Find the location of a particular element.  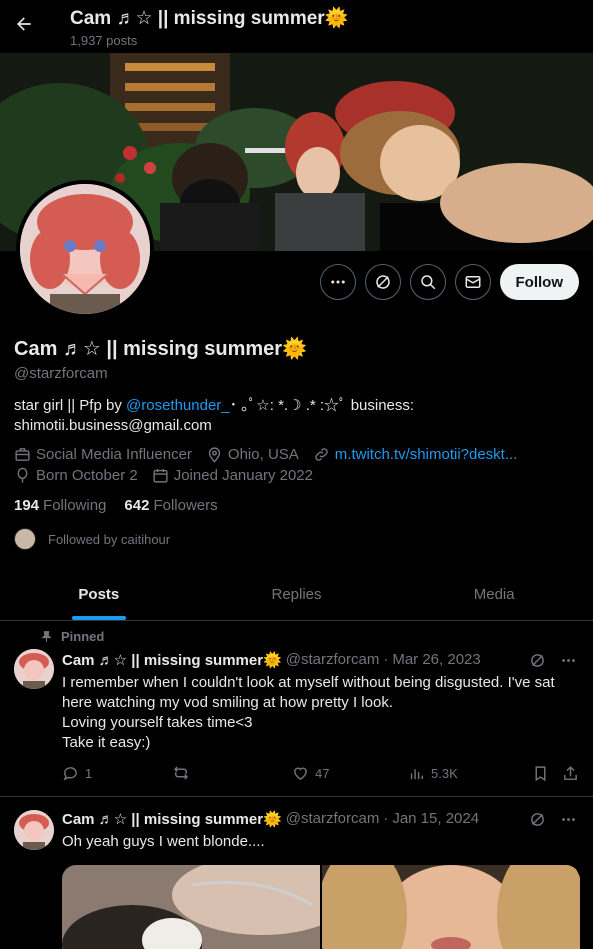

balloon-icon is located at coordinates (22, 475).